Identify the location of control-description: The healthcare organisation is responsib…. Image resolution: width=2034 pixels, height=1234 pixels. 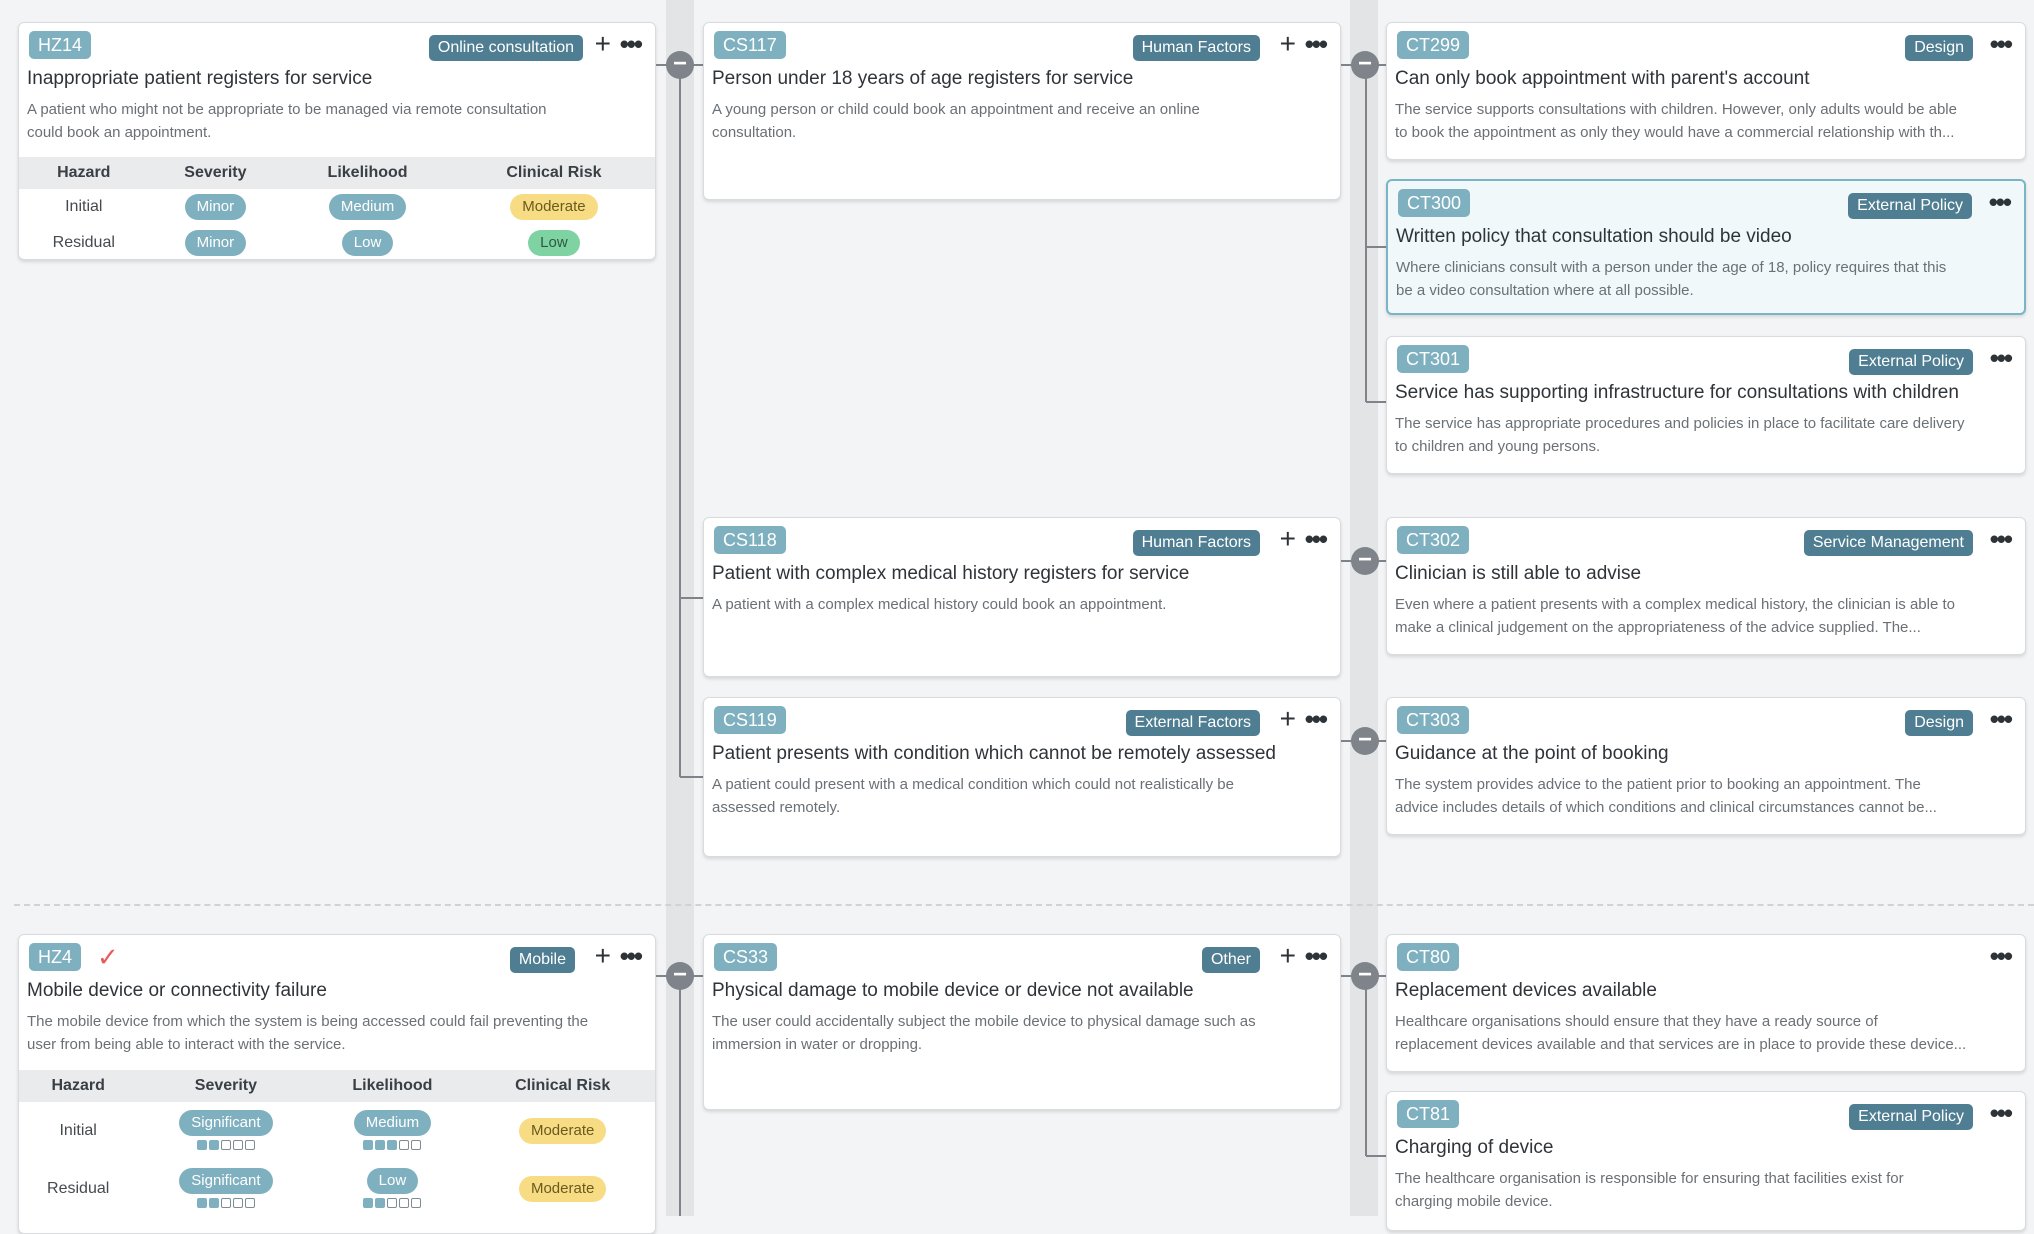
(1649, 1190).